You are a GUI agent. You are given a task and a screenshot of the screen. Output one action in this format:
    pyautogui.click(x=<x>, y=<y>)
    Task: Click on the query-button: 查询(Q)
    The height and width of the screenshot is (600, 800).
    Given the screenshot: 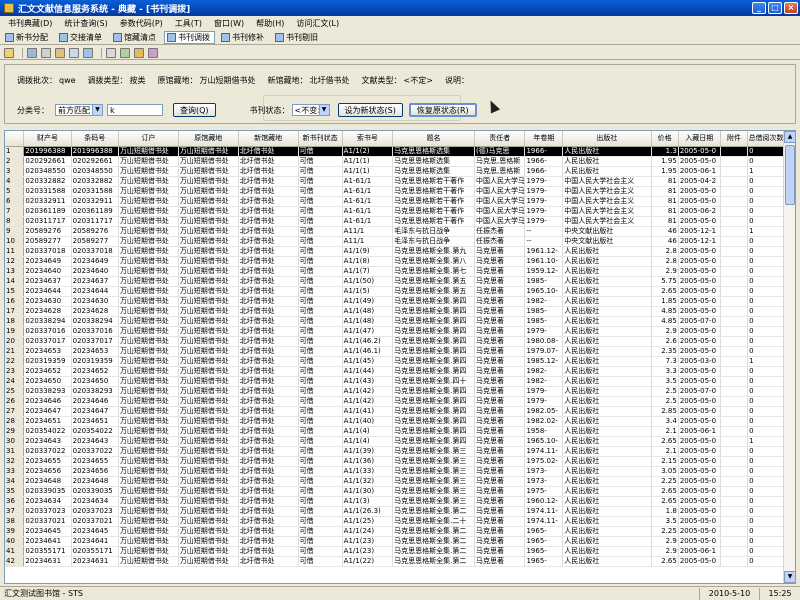 What is the action you would take?
    pyautogui.click(x=194, y=110)
    